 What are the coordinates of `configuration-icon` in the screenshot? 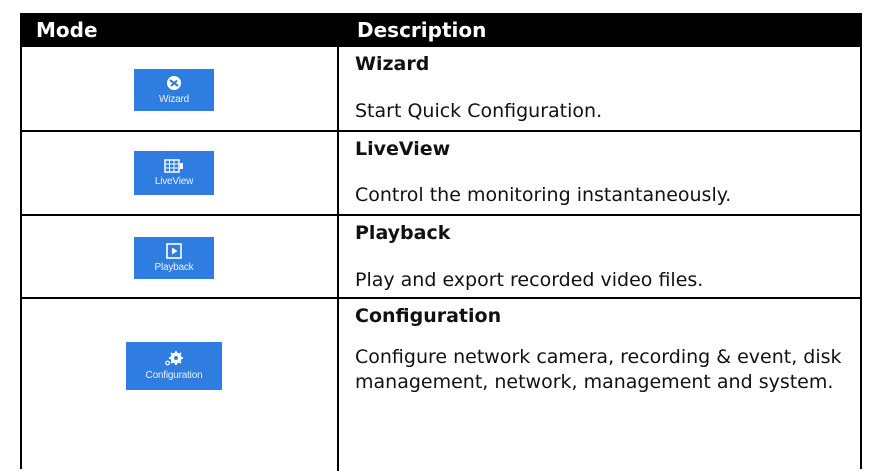 It's located at (174, 358).